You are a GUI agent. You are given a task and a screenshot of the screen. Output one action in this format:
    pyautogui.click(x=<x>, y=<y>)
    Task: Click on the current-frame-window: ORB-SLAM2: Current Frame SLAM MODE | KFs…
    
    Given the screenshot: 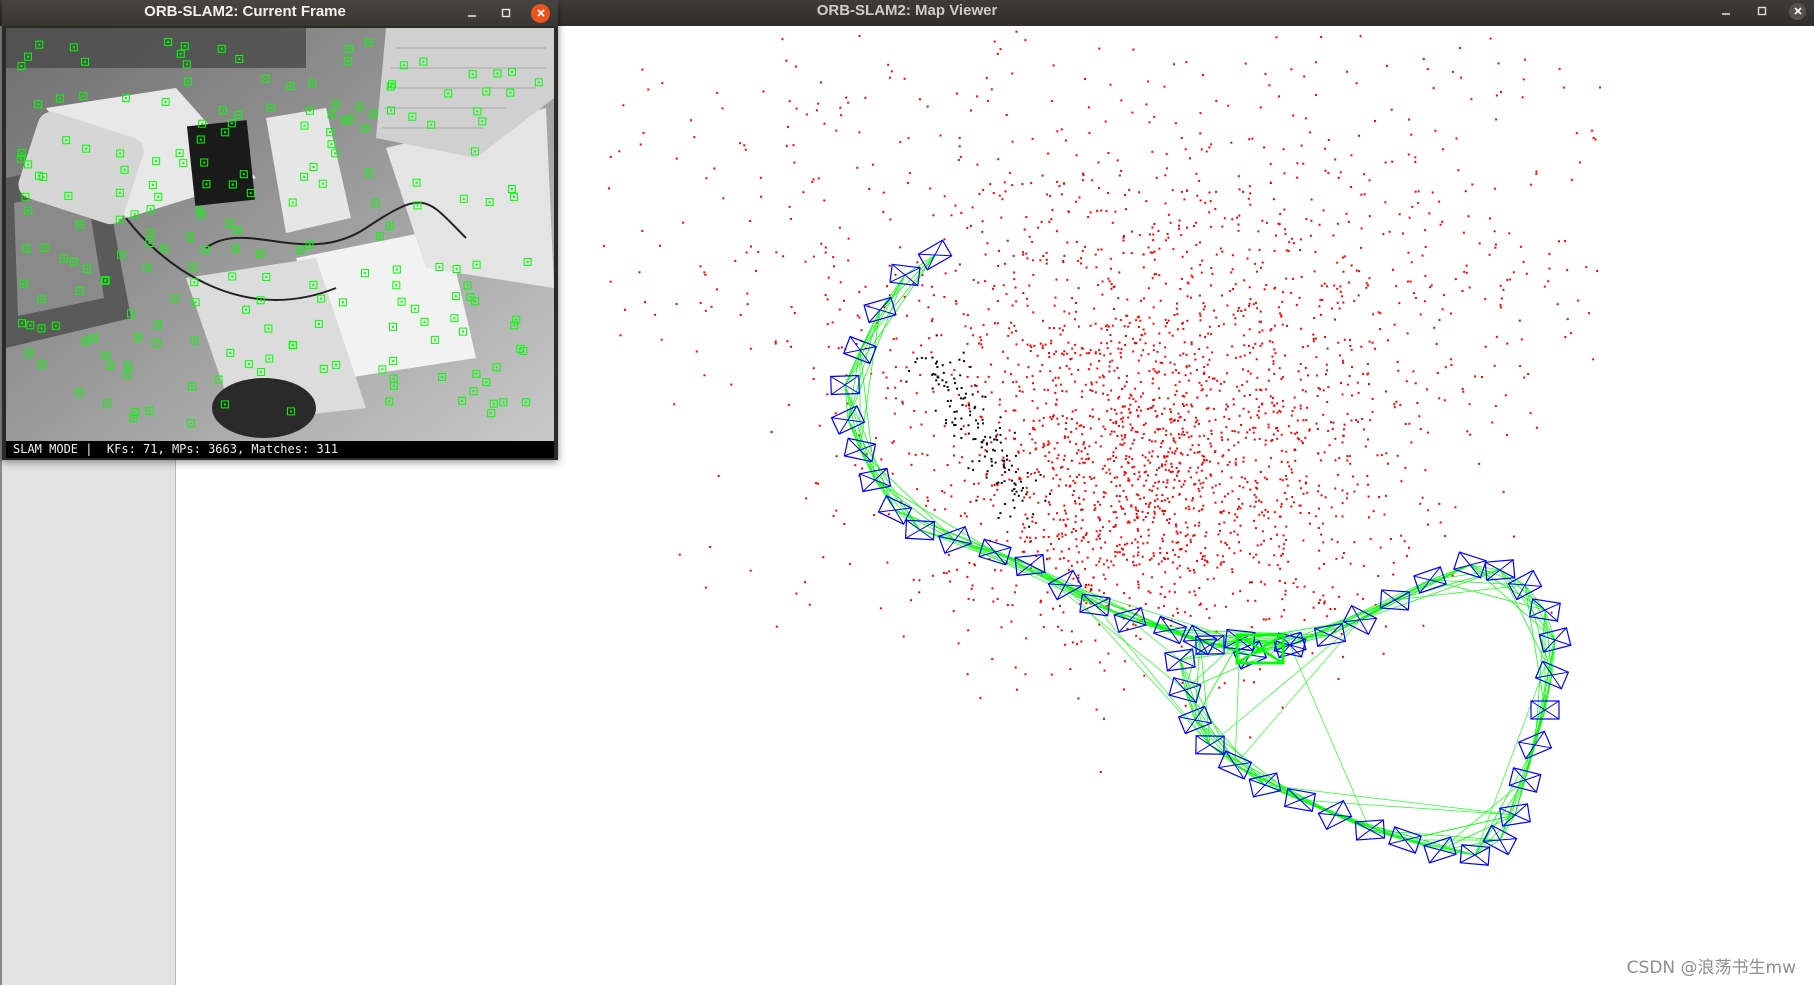 What is the action you would take?
    pyautogui.click(x=280, y=230)
    